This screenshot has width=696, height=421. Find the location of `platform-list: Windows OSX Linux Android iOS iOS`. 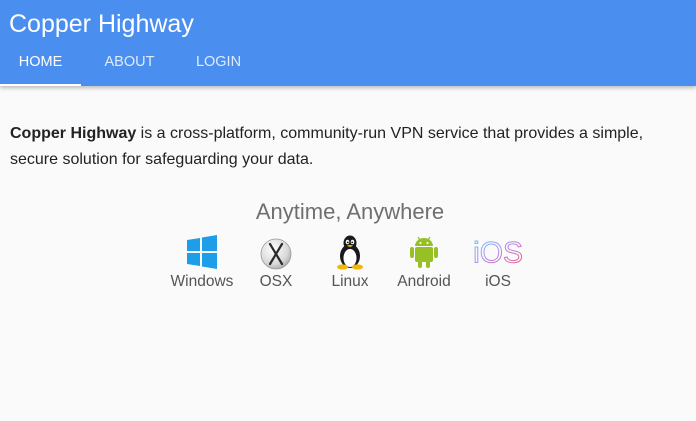

platform-list: Windows OSX Linux Android iOS iOS is located at coordinates (348, 264).